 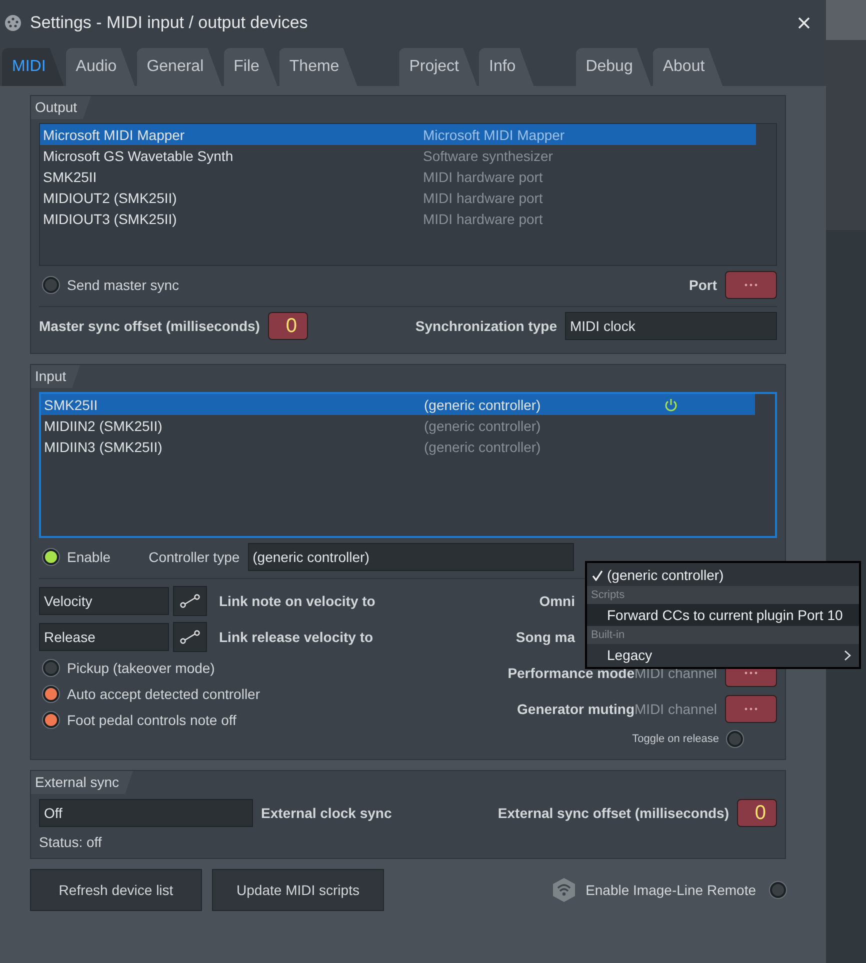 What do you see at coordinates (398, 218) in the screenshot?
I see `device-row: MIDIOUT3 (SMK25II) MIDI hardware port` at bounding box center [398, 218].